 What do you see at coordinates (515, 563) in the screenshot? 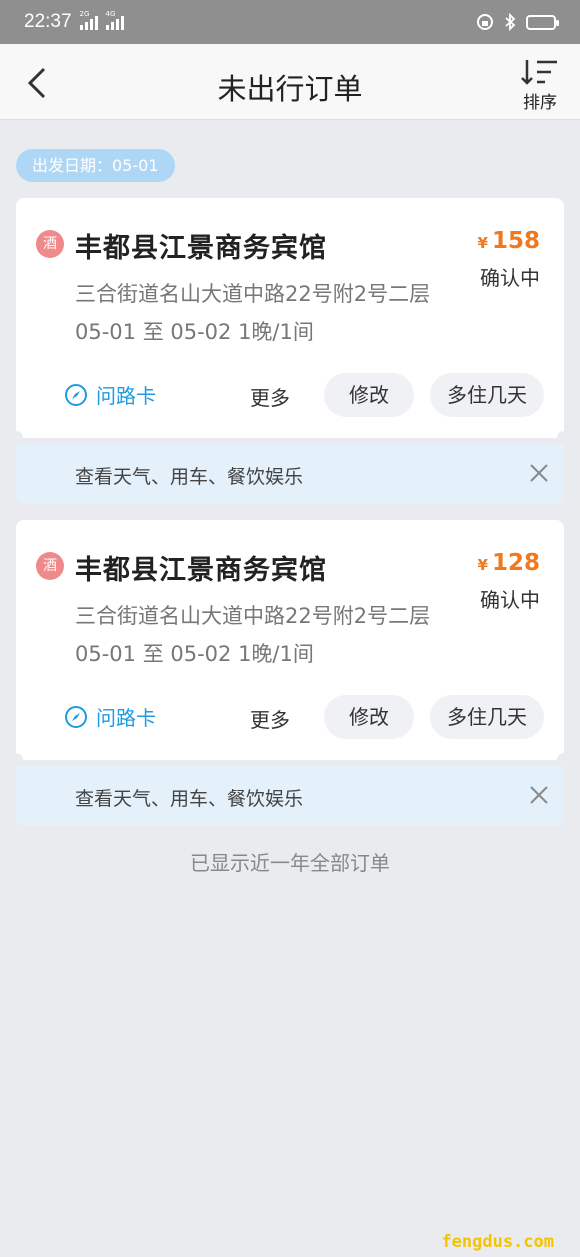
I see `price-value: 128` at bounding box center [515, 563].